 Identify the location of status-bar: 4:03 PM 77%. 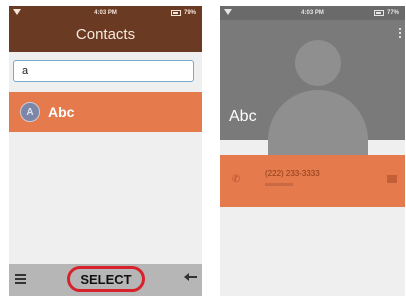
(312, 13).